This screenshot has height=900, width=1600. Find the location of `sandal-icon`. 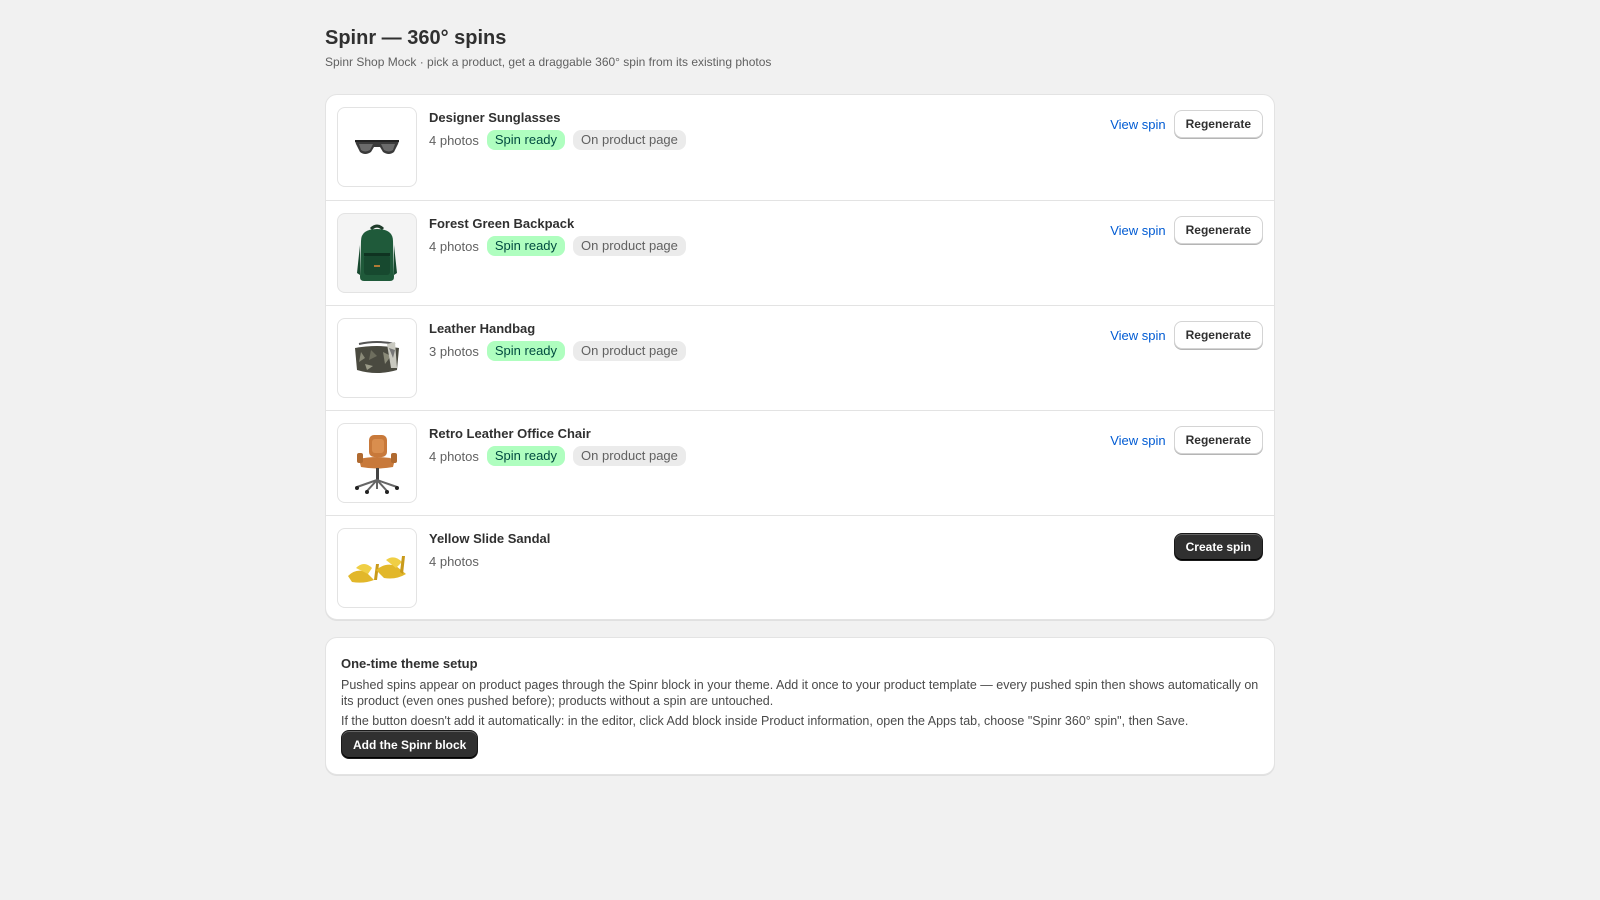

sandal-icon is located at coordinates (377, 569).